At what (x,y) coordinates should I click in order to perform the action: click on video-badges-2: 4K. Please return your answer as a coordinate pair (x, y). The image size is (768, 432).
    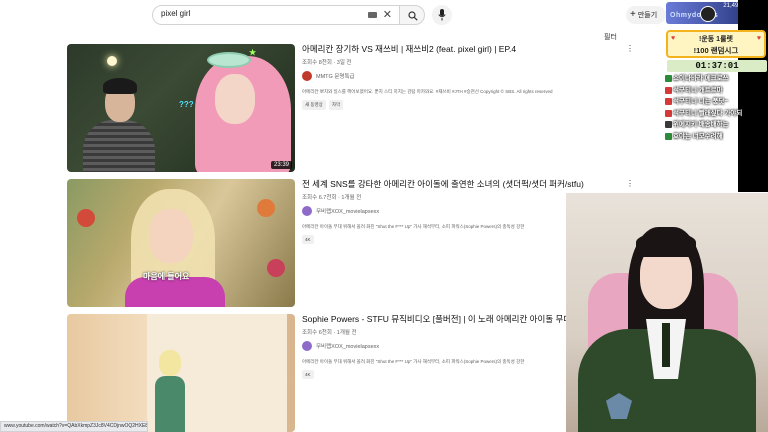
    Looking at the image, I should click on (309, 239).